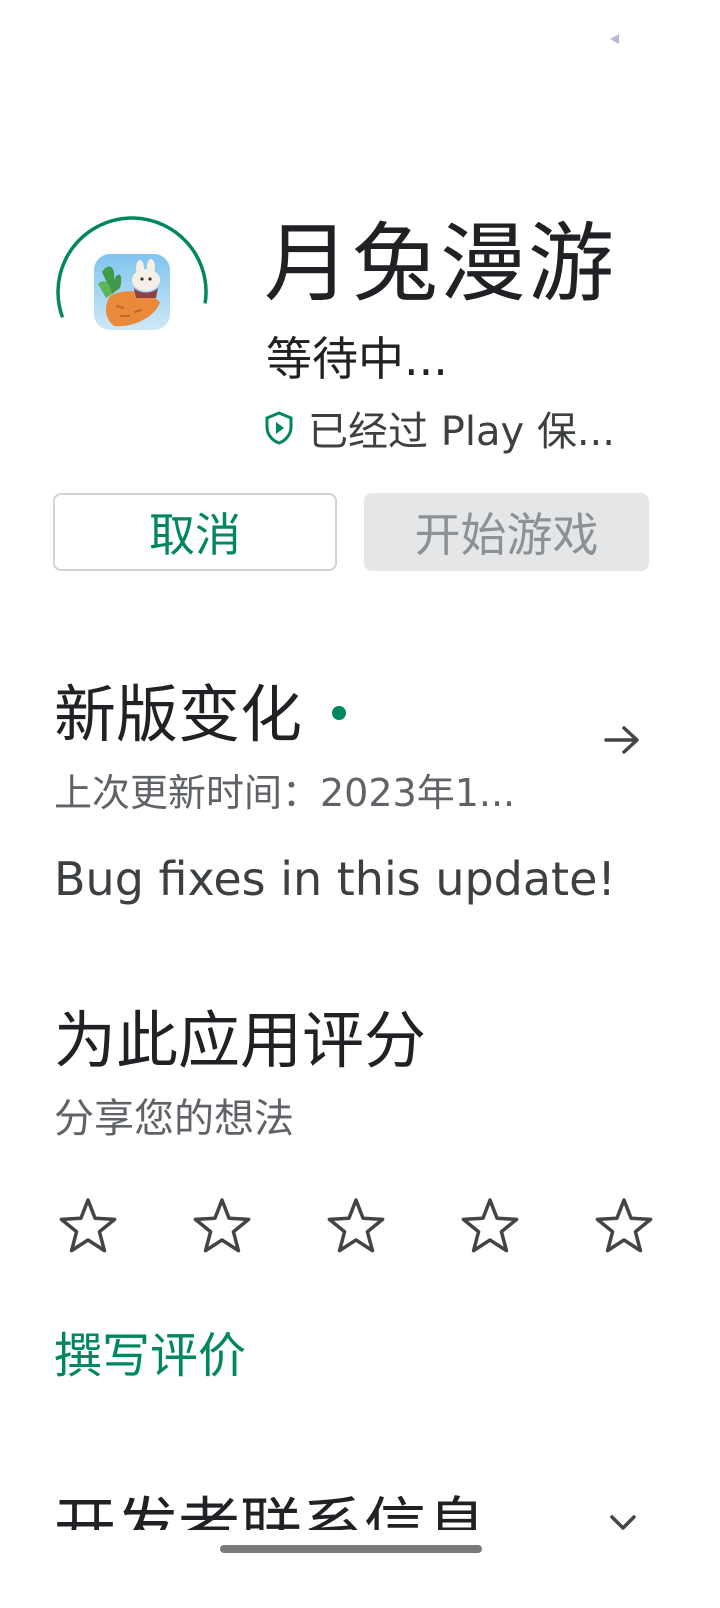 The height and width of the screenshot is (1608, 720). Describe the element at coordinates (279, 428) in the screenshot. I see `shield-check-icon` at that location.